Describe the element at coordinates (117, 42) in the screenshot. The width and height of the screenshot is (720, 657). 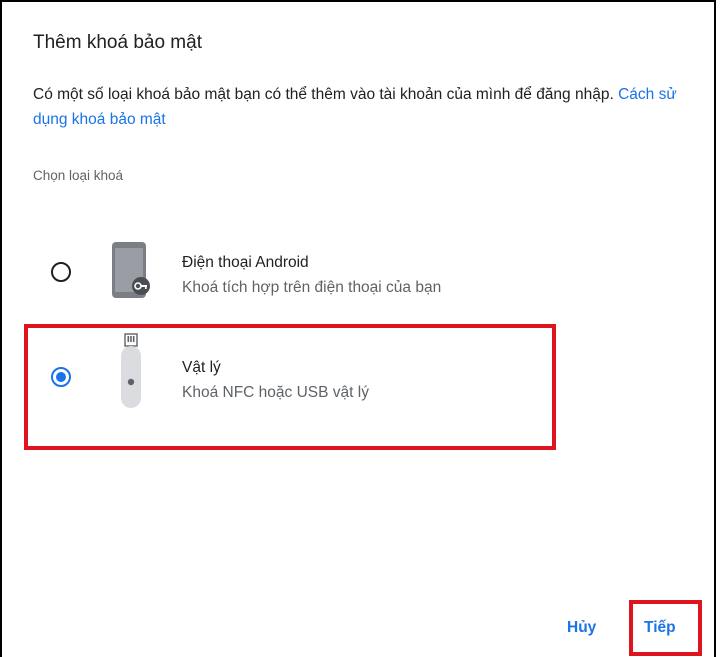
I see `dialog-title: Thêm khoá bảo mật` at that location.